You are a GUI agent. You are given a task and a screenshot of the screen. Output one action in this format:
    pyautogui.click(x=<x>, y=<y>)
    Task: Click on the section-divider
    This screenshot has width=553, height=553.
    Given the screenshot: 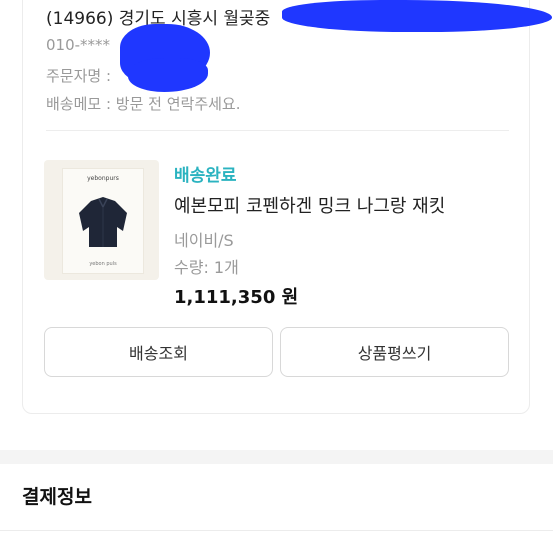 What is the action you would take?
    pyautogui.click(x=277, y=130)
    